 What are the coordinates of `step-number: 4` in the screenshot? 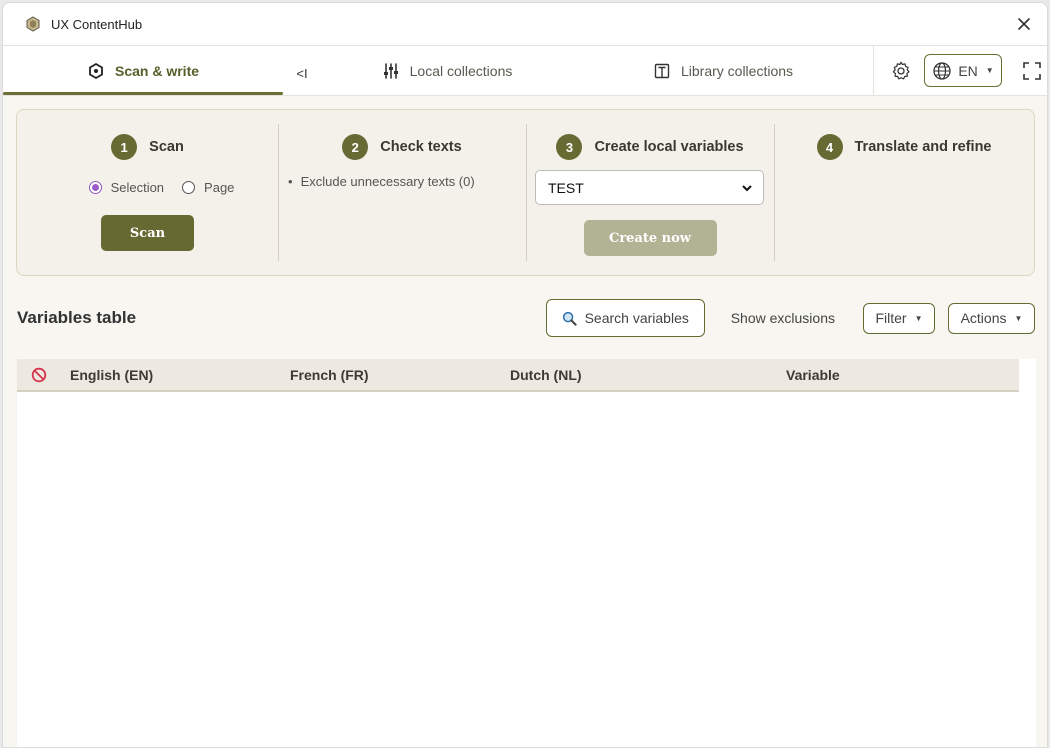 It's located at (829, 147).